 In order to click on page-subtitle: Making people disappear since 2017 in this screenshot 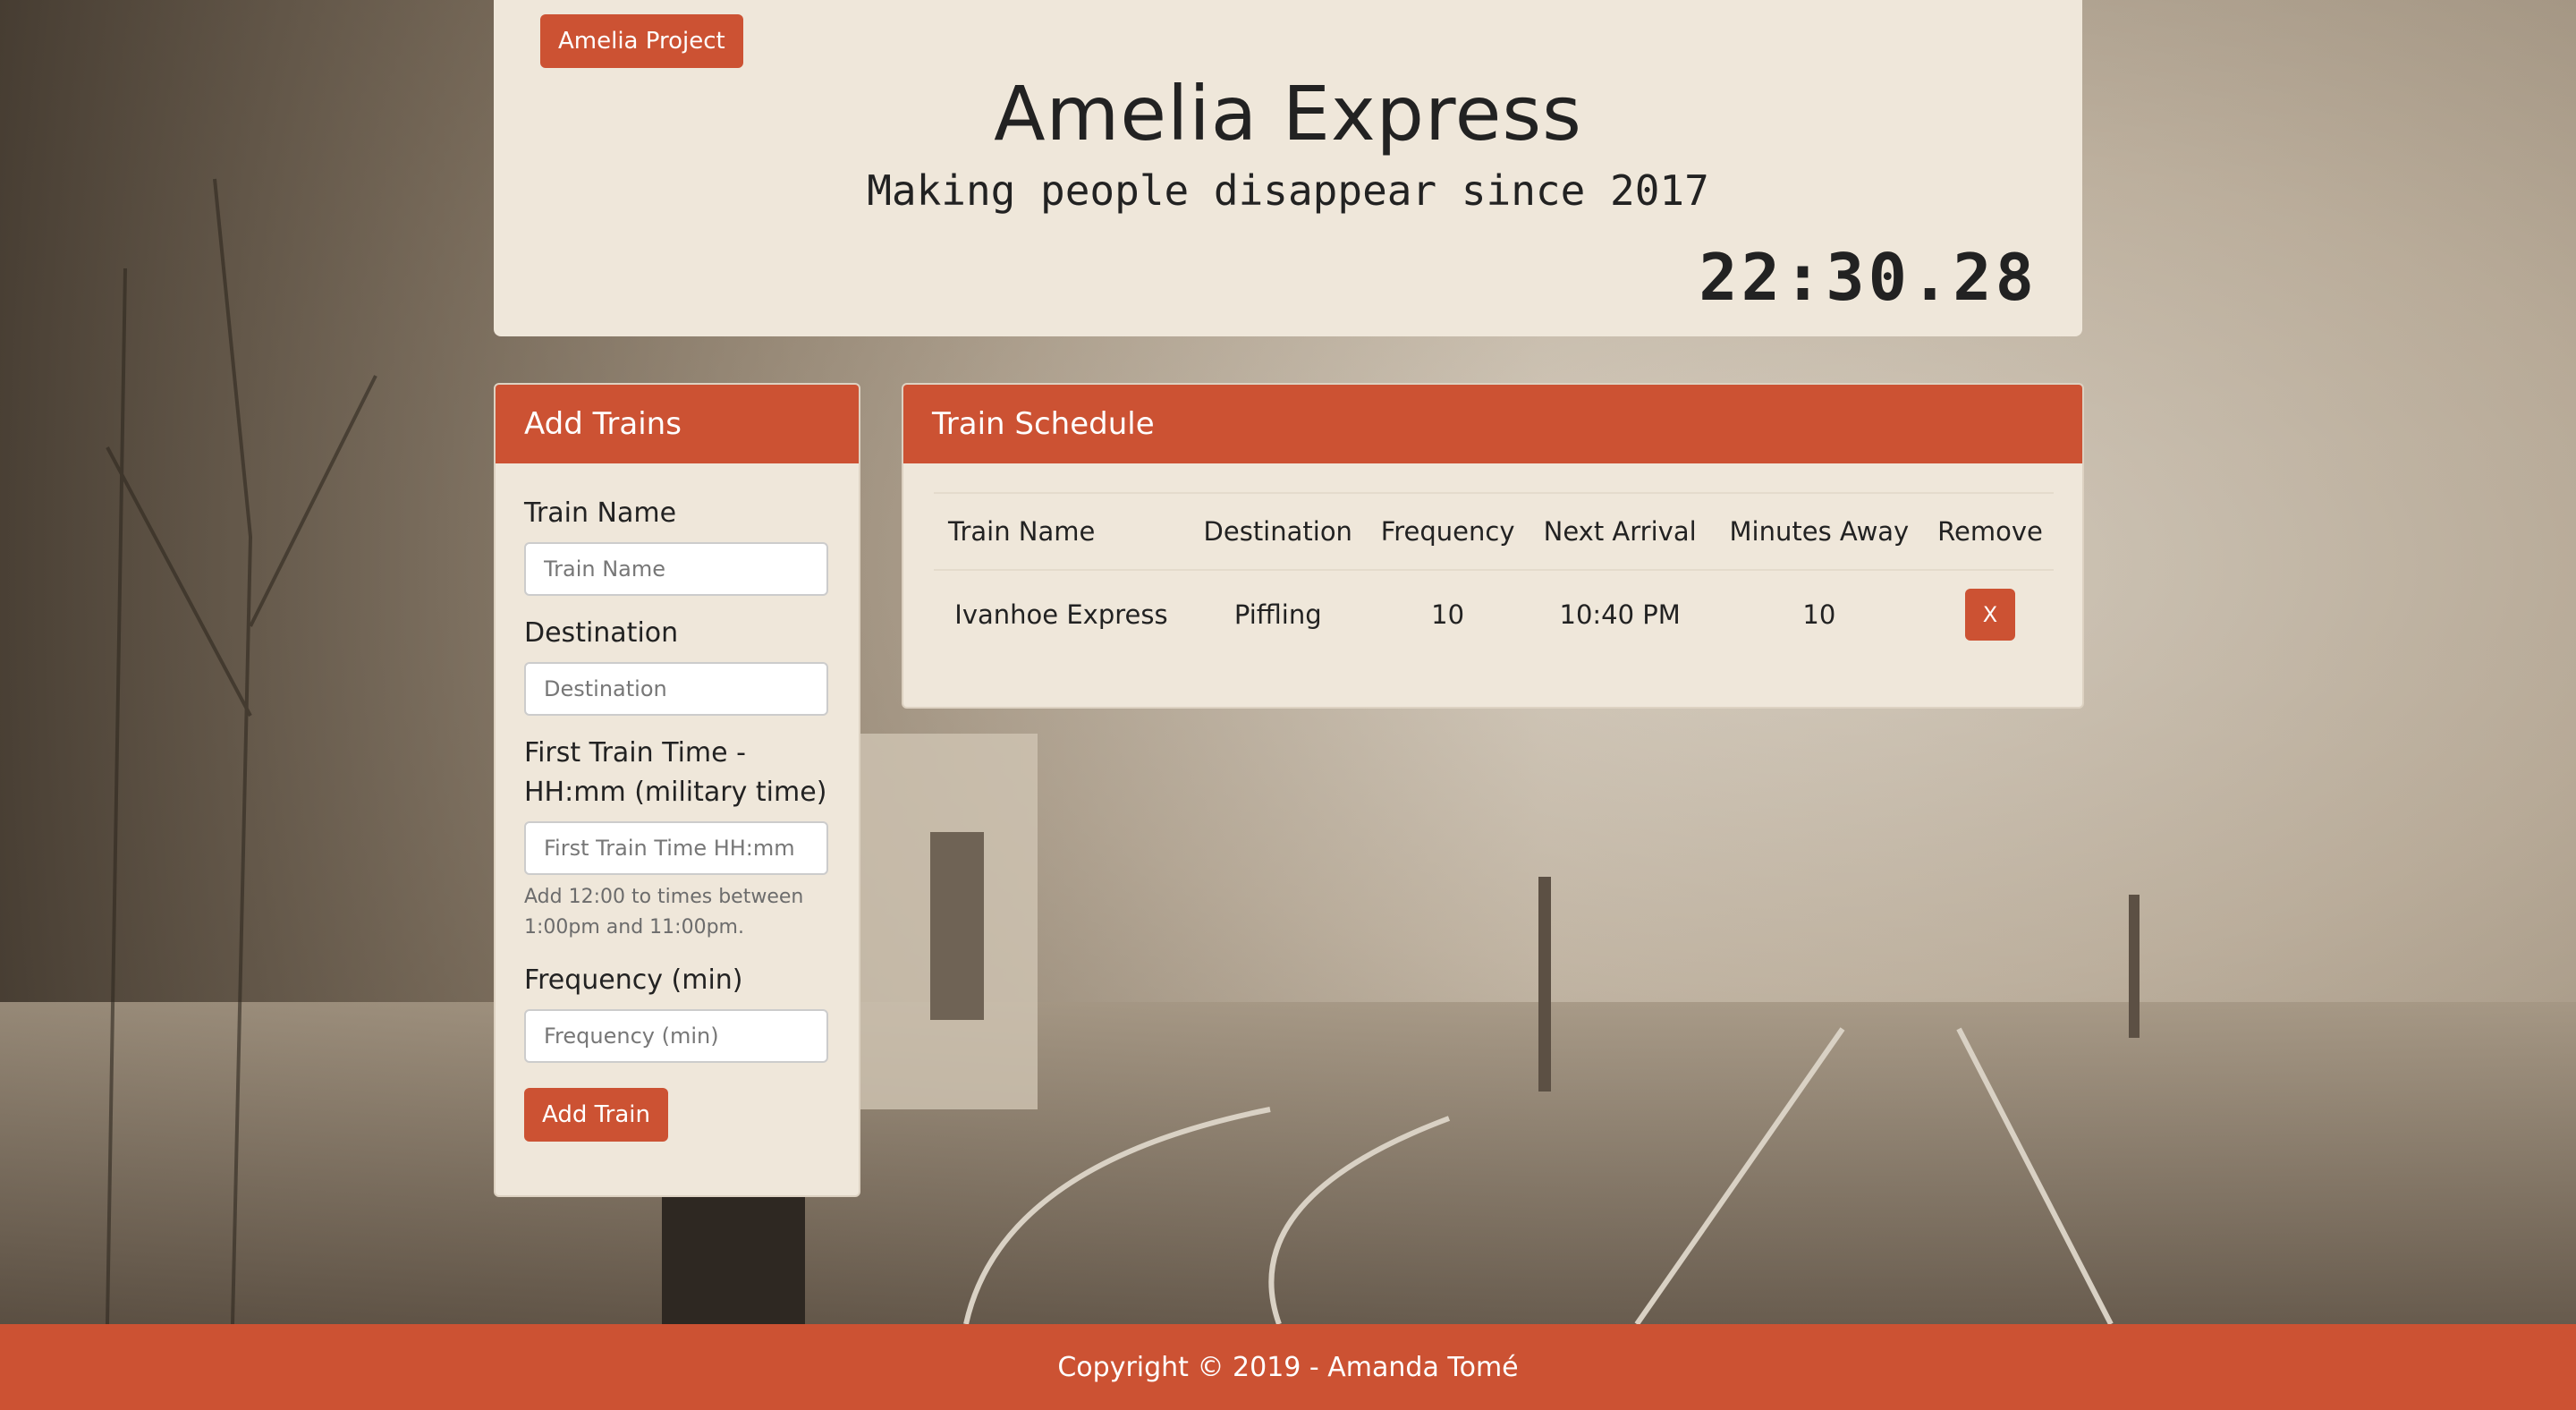, I will do `click(1288, 191)`.